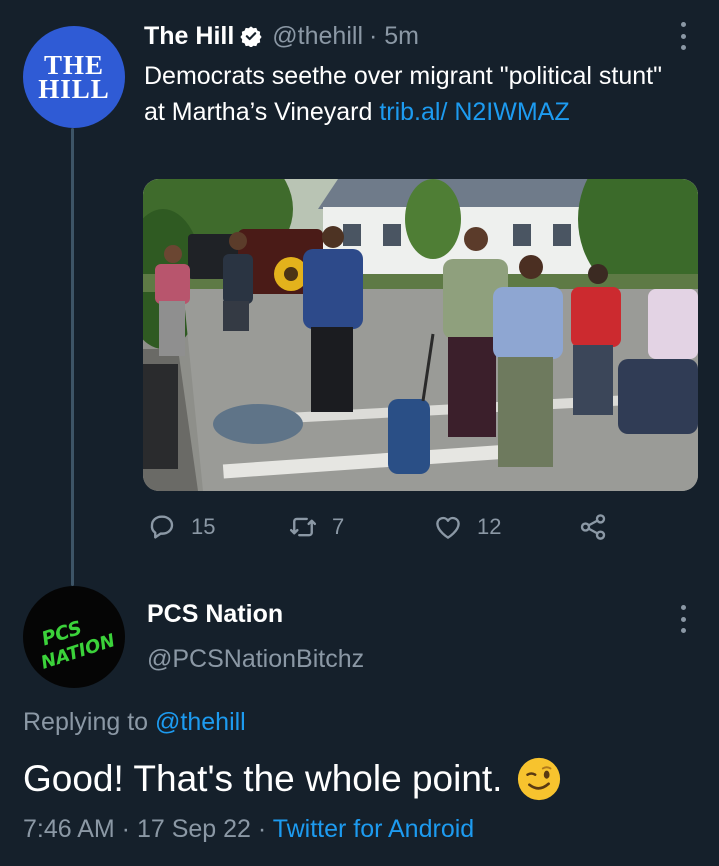 This screenshot has width=719, height=866. I want to click on share-button, so click(593, 527).